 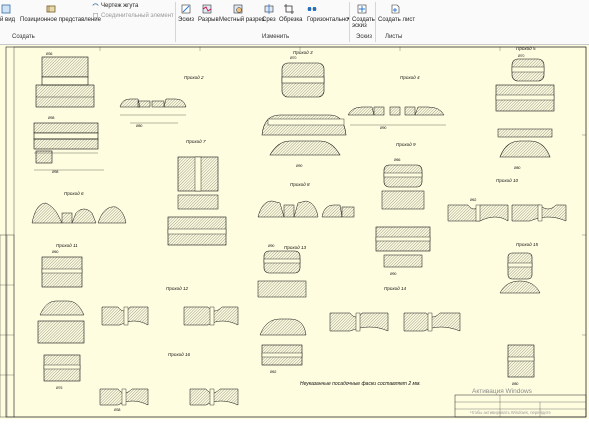 I want to click on pass-label: Проход 10, so click(x=507, y=180).